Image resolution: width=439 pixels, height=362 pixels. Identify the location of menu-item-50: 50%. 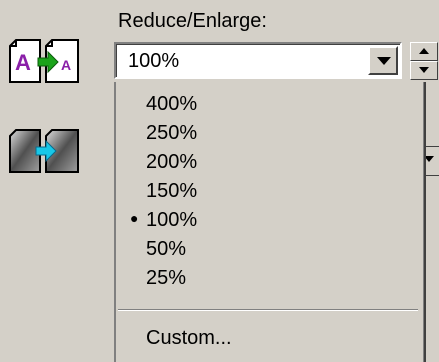
(166, 249).